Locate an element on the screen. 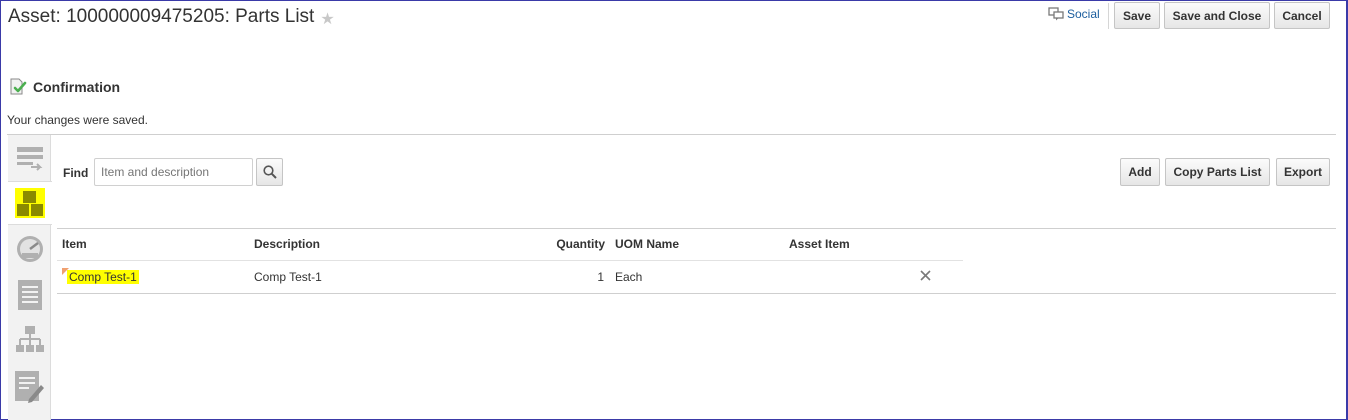 The width and height of the screenshot is (1348, 420). confirmation-message: Your changes were saved. is located at coordinates (77, 120).